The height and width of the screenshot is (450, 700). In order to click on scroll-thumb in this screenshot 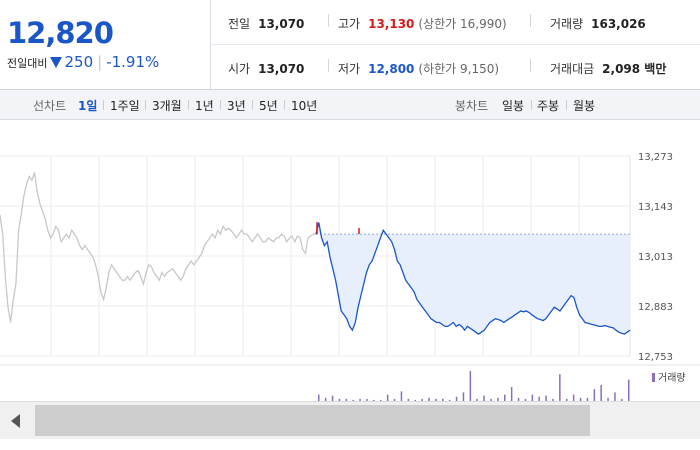, I will do `click(312, 420)`.